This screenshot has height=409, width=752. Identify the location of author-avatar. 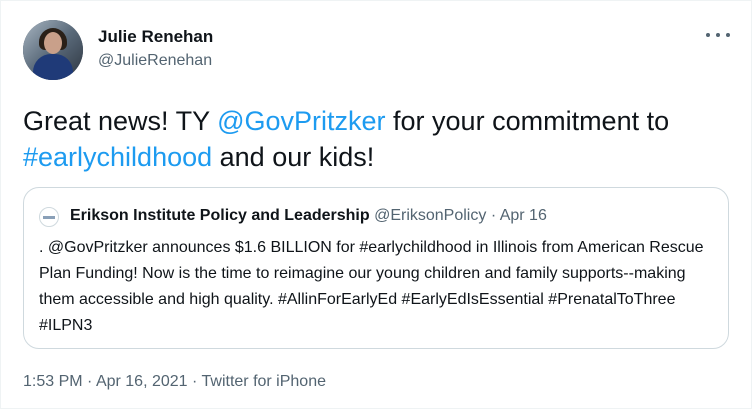
(53, 50).